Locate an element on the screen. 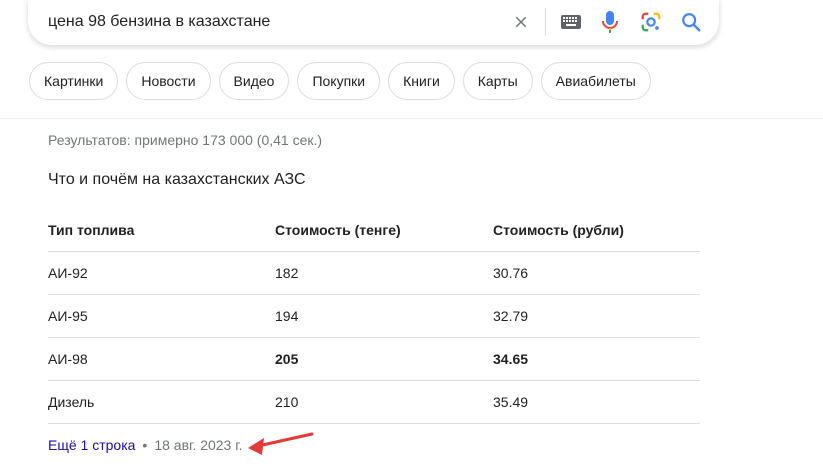 The width and height of the screenshot is (823, 473). price-tenge-cell: 210 is located at coordinates (287, 402).